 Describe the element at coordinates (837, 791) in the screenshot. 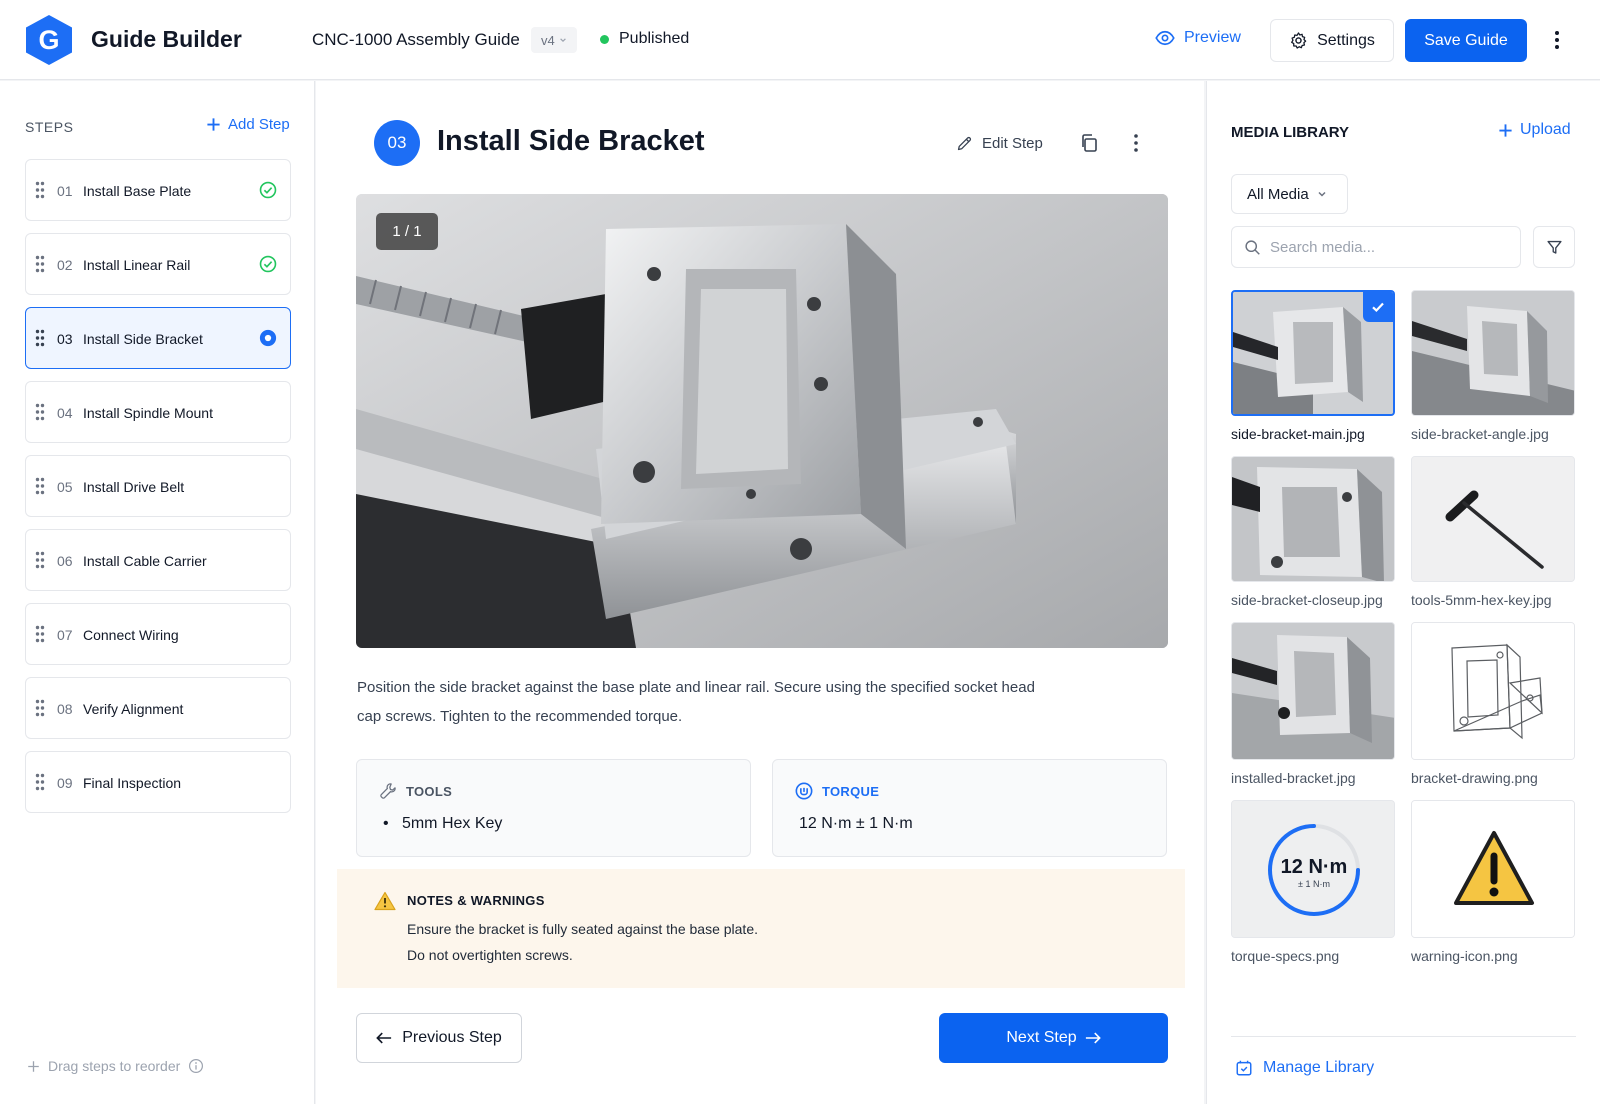

I see `torque-heading: TORQUE` at that location.